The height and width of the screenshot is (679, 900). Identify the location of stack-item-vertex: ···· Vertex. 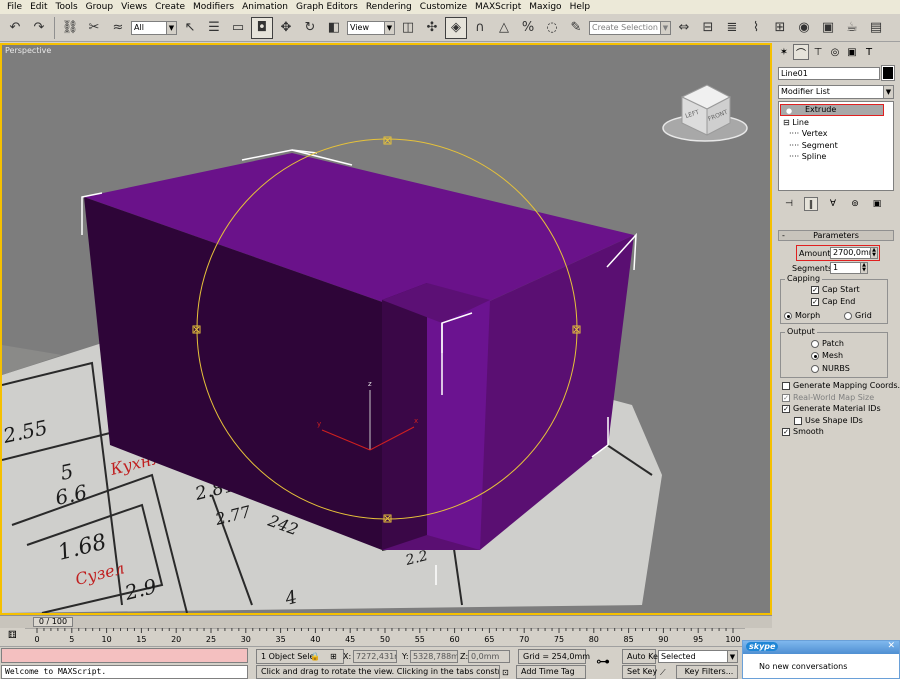
(808, 133).